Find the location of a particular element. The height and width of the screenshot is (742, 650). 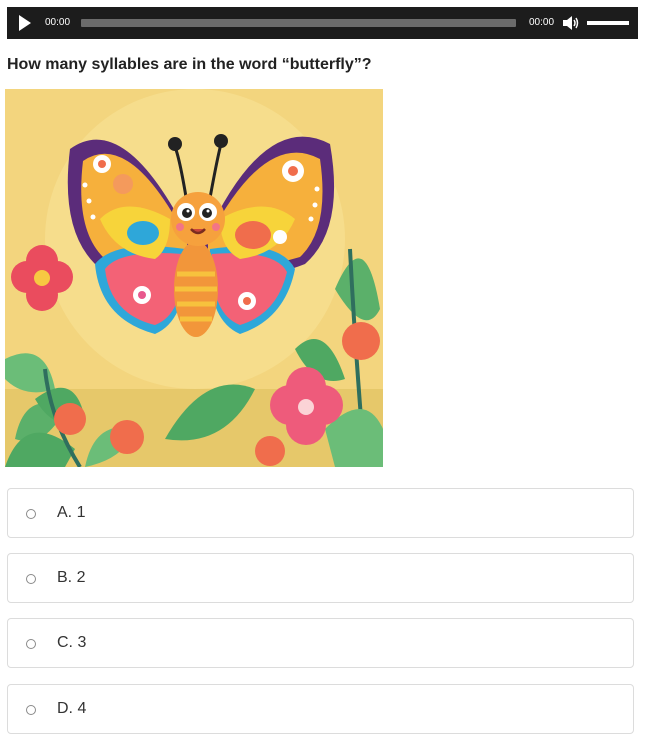

option-label: D. 4 is located at coordinates (72, 708).